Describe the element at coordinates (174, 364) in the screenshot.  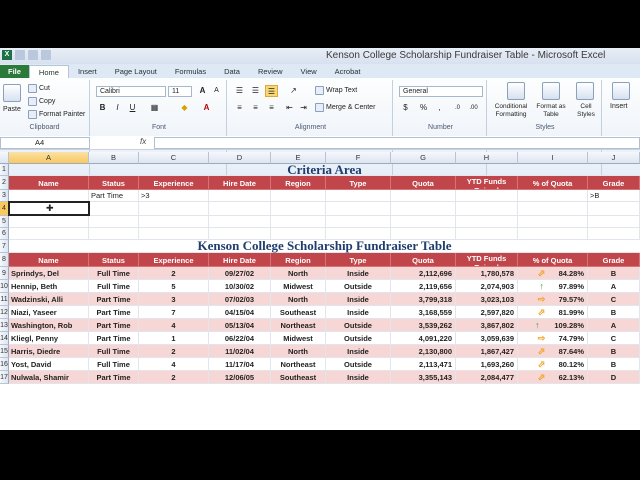
I see `cell-experience: 4` at that location.